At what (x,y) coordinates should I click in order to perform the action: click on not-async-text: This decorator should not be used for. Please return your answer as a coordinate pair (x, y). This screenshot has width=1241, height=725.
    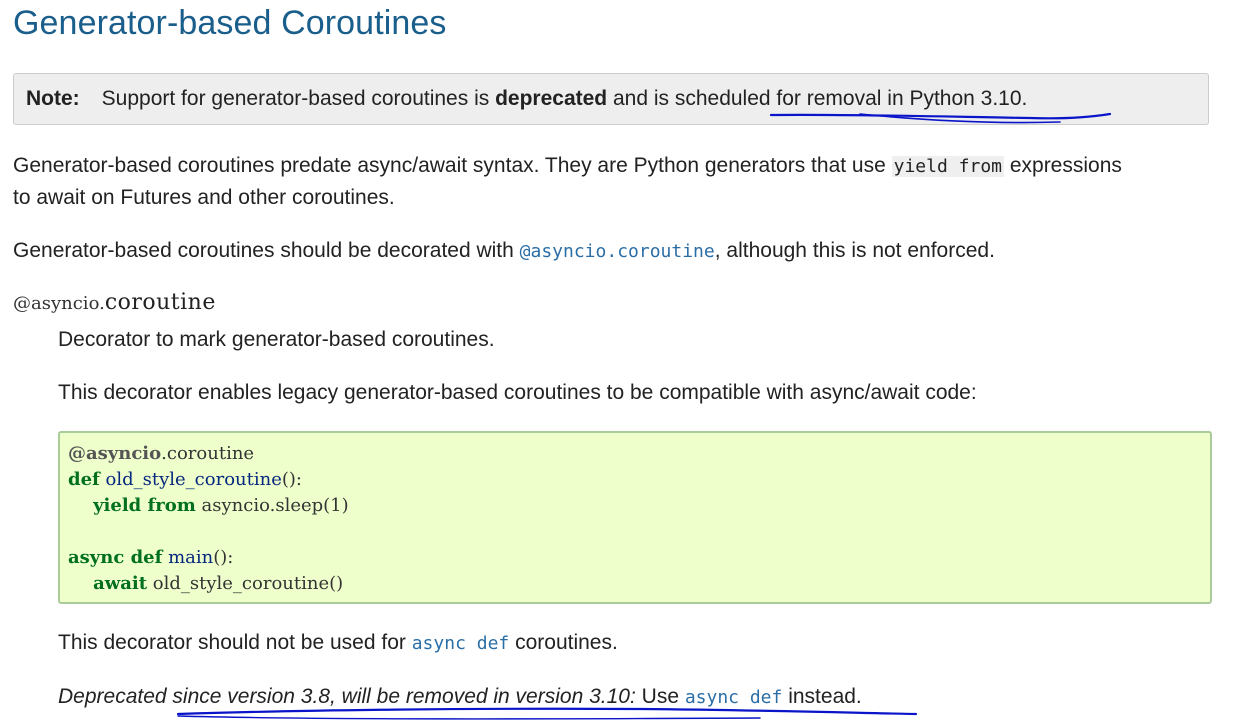
    Looking at the image, I should click on (235, 642).